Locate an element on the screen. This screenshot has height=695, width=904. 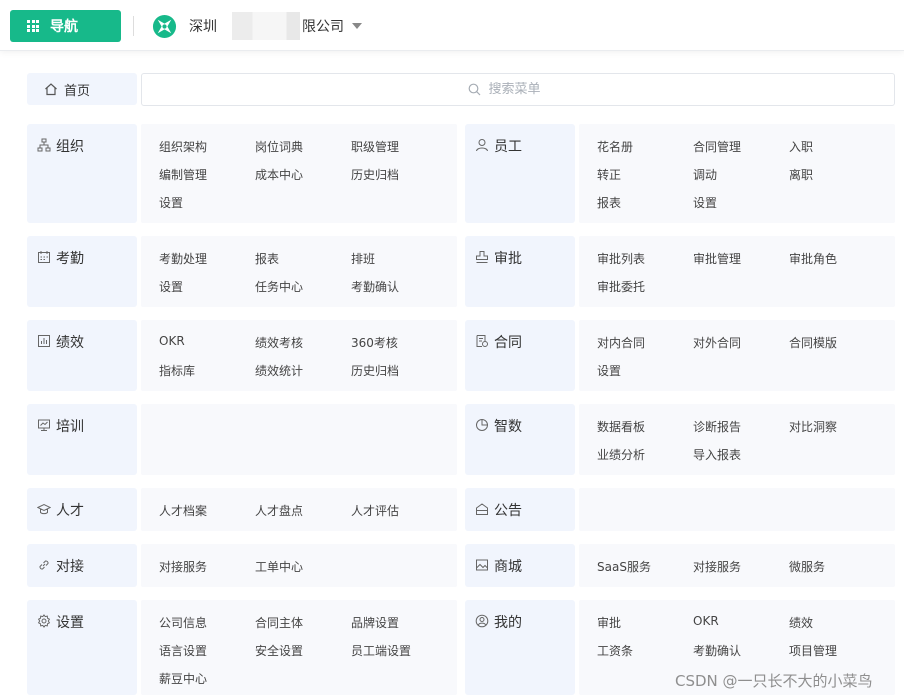
graduation-cap-icon is located at coordinates (44, 509).